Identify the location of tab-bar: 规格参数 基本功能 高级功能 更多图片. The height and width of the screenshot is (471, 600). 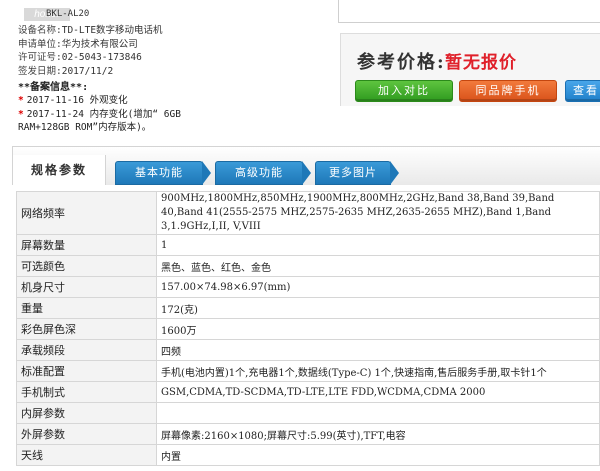
(306, 165).